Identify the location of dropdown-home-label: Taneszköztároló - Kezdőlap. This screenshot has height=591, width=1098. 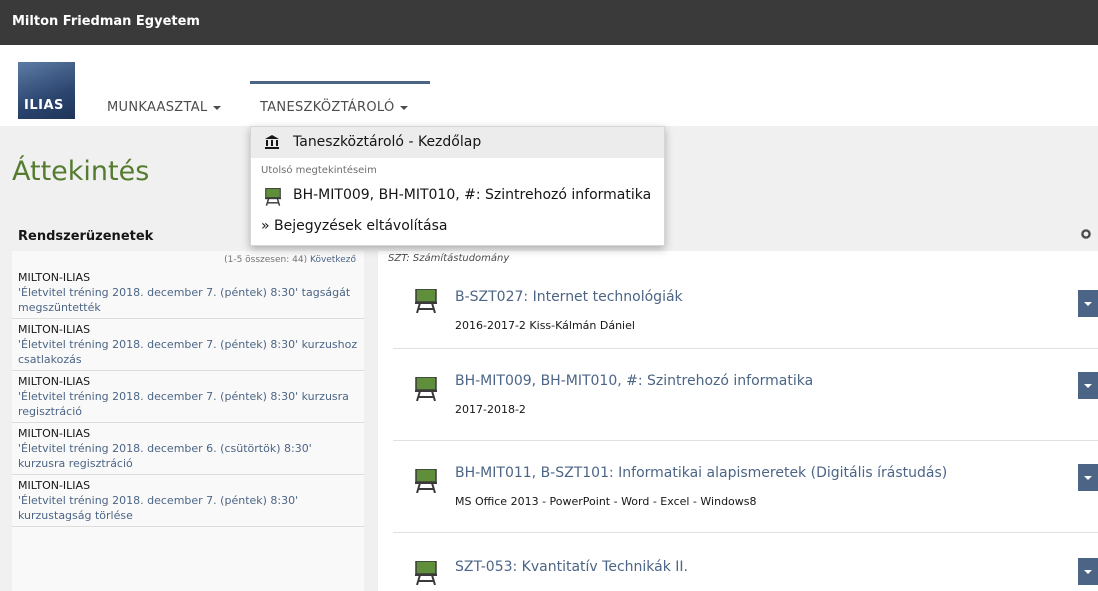
(387, 142).